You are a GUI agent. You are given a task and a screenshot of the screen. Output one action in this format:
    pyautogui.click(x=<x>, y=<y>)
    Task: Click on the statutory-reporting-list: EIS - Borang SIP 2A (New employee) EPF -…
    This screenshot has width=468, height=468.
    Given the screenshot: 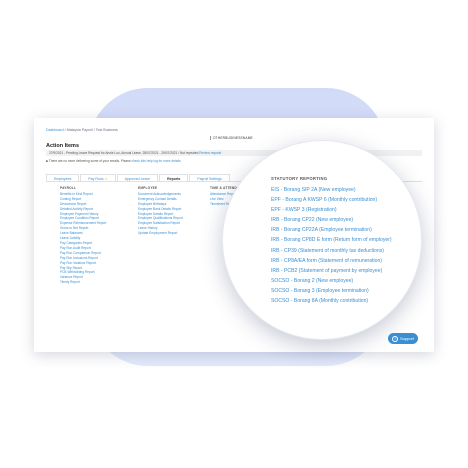 What is the action you would take?
    pyautogui.click(x=331, y=245)
    